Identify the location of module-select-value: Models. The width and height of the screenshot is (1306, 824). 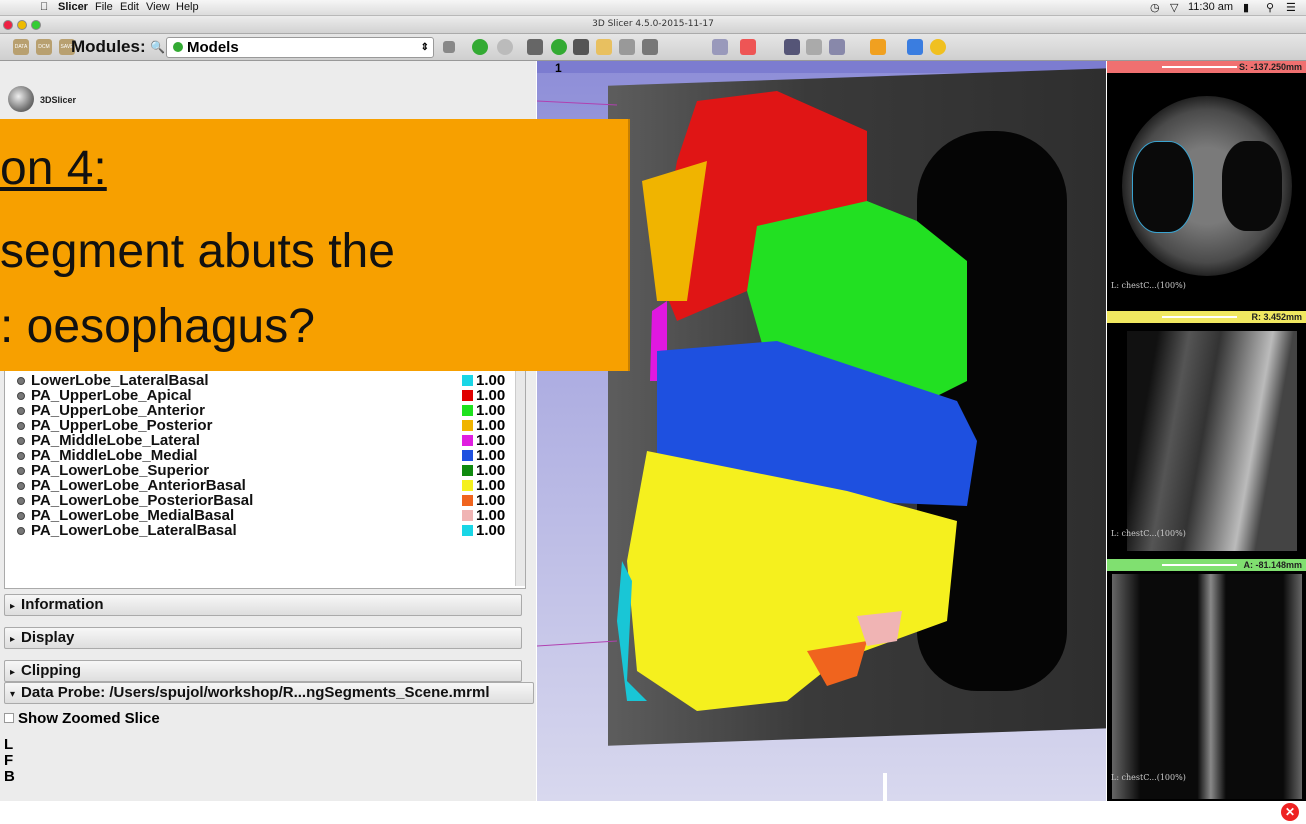
(213, 47).